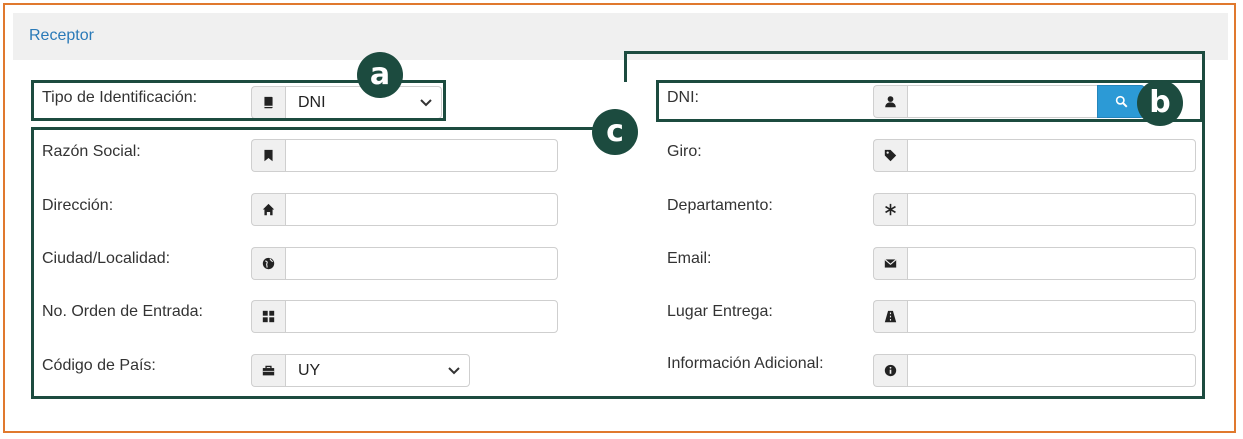  Describe the element at coordinates (1051, 370) in the screenshot. I see `info-adicional-input` at that location.